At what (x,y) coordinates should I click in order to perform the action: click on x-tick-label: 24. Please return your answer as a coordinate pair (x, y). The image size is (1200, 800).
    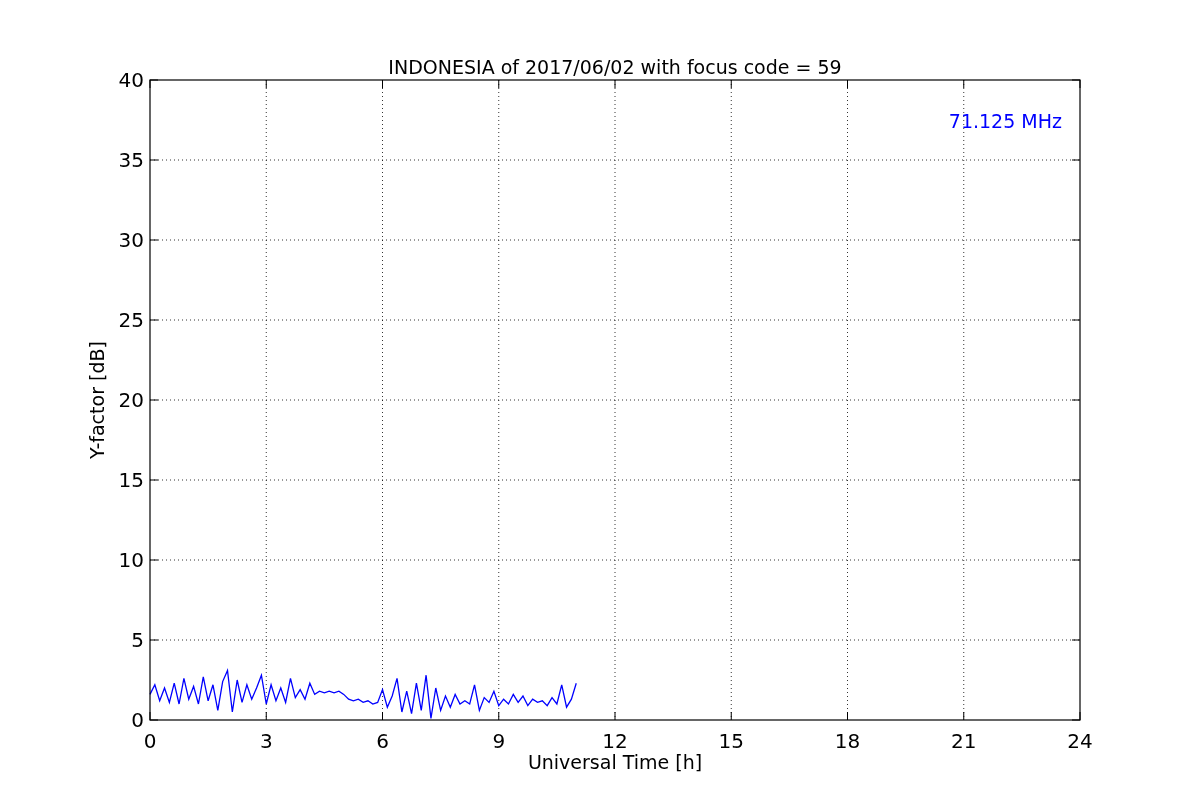
    Looking at the image, I should click on (1080, 741).